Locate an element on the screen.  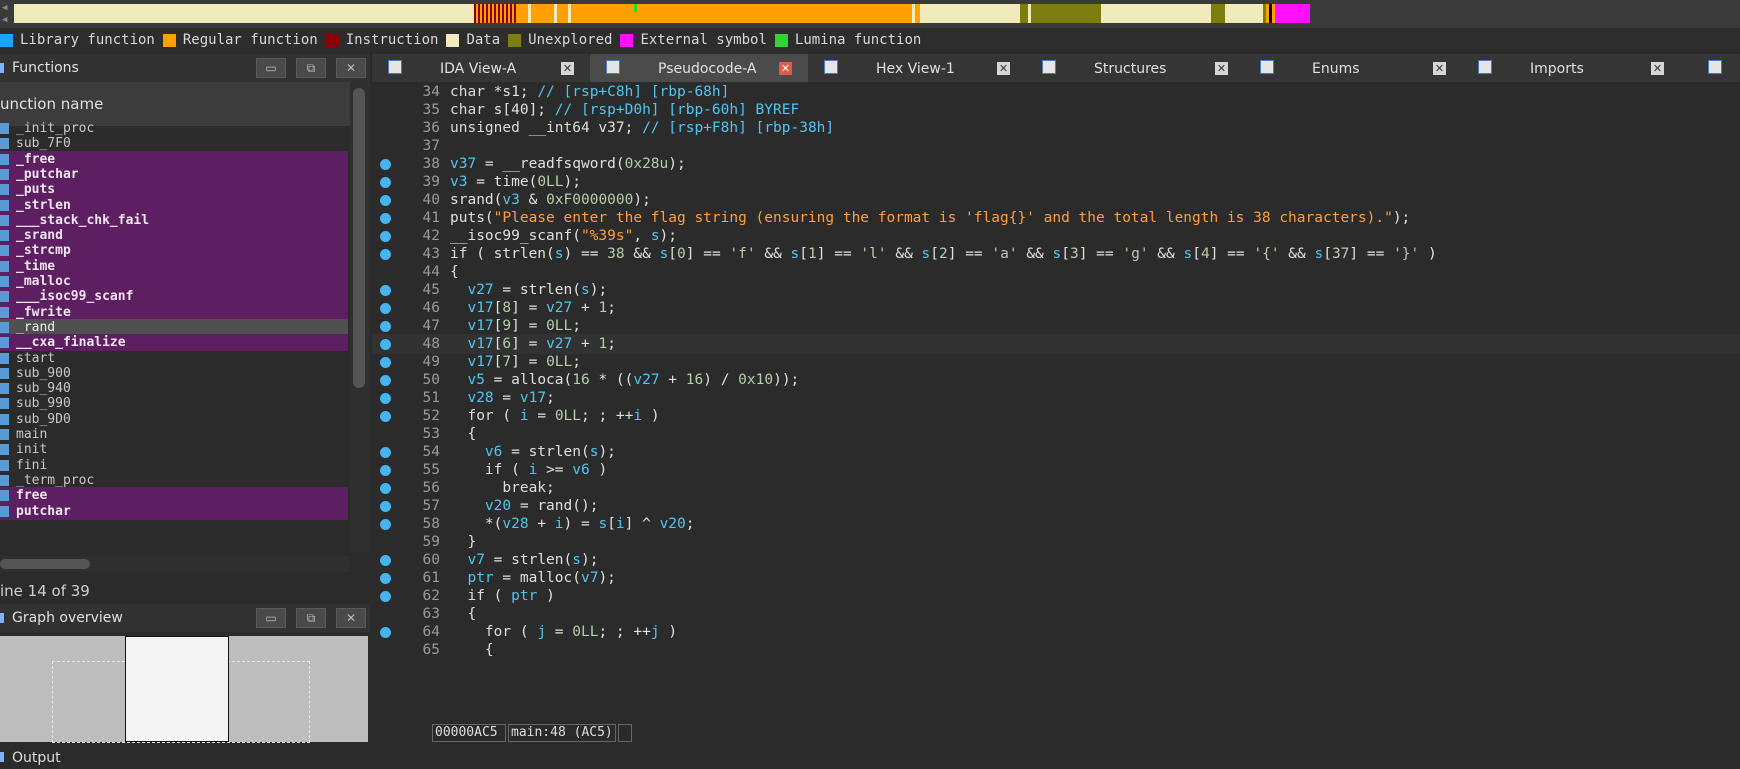
tab-ida-view-a: IDA View-A ✕ is located at coordinates (481, 68).